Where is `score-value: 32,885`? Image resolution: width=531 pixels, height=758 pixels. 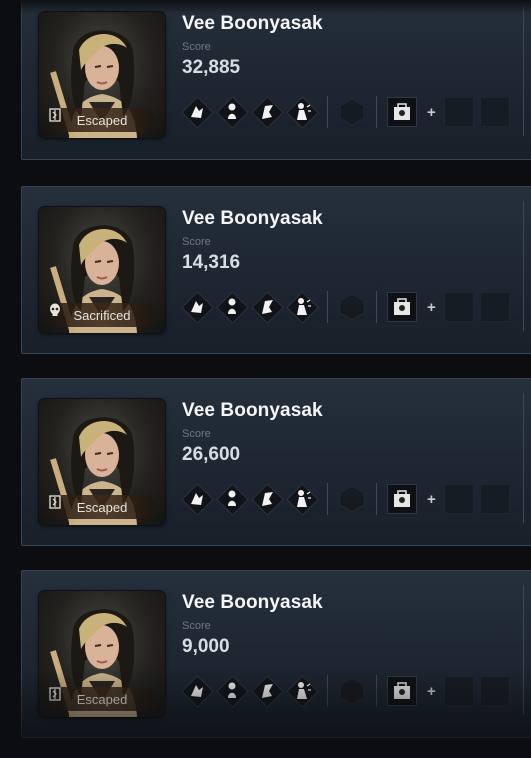
score-value: 32,885 is located at coordinates (211, 67).